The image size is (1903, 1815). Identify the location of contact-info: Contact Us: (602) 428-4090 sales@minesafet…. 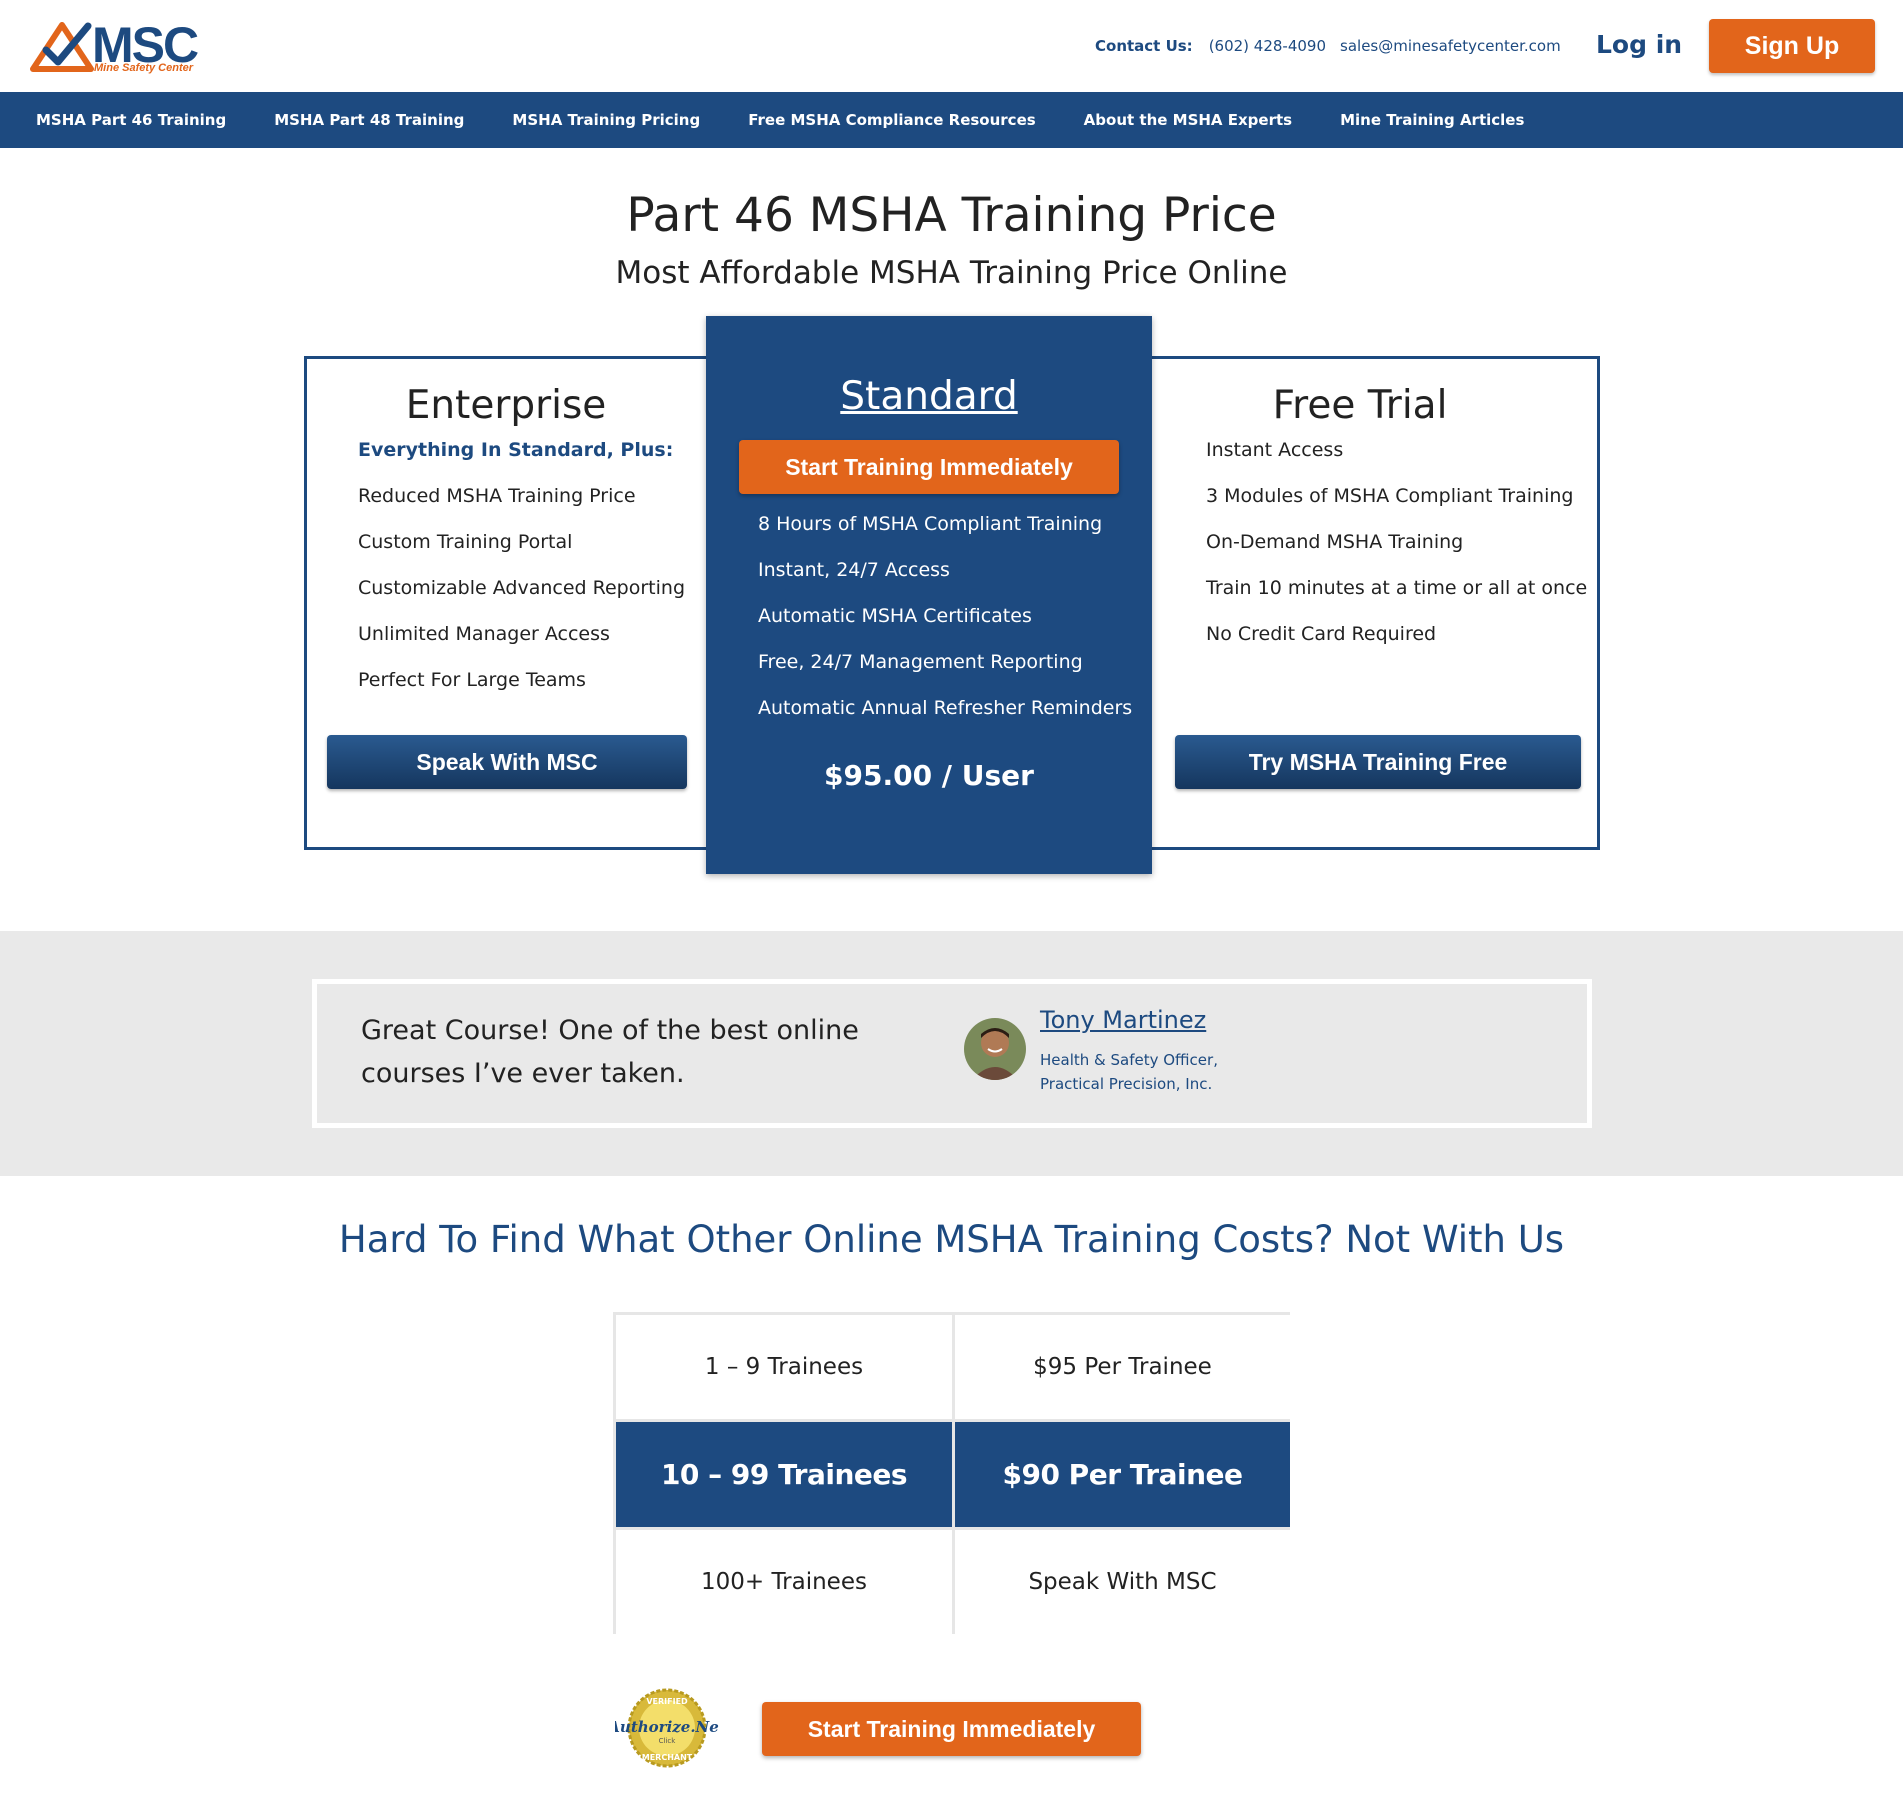
(1335, 46).